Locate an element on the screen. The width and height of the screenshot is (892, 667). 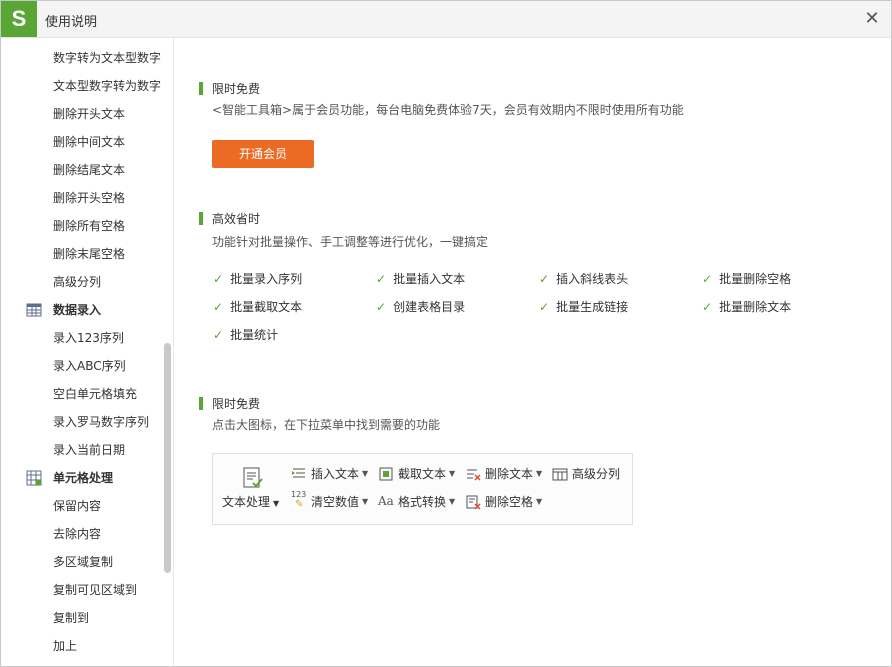
title-bar: S 使用说明 ✕ is located at coordinates (446, 19).